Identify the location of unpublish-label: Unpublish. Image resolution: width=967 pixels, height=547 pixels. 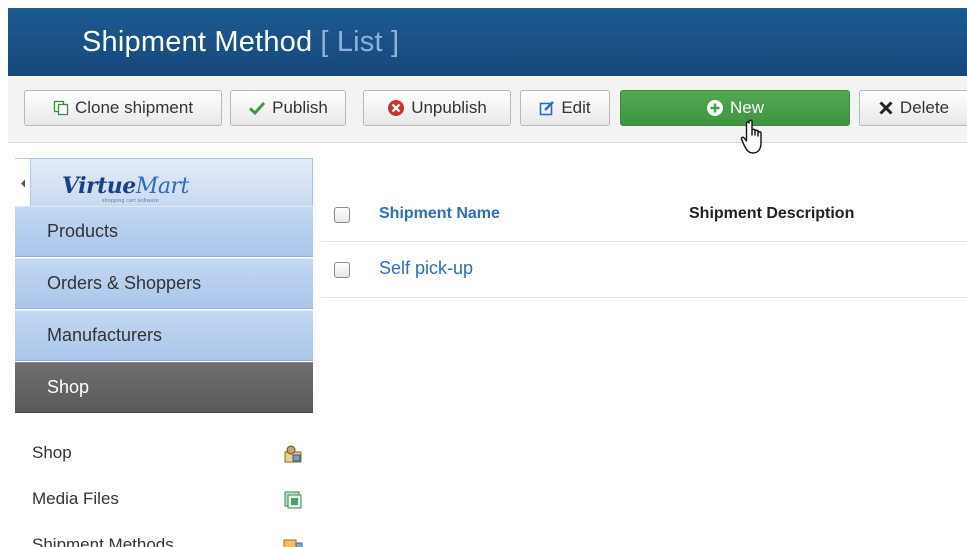
(449, 107).